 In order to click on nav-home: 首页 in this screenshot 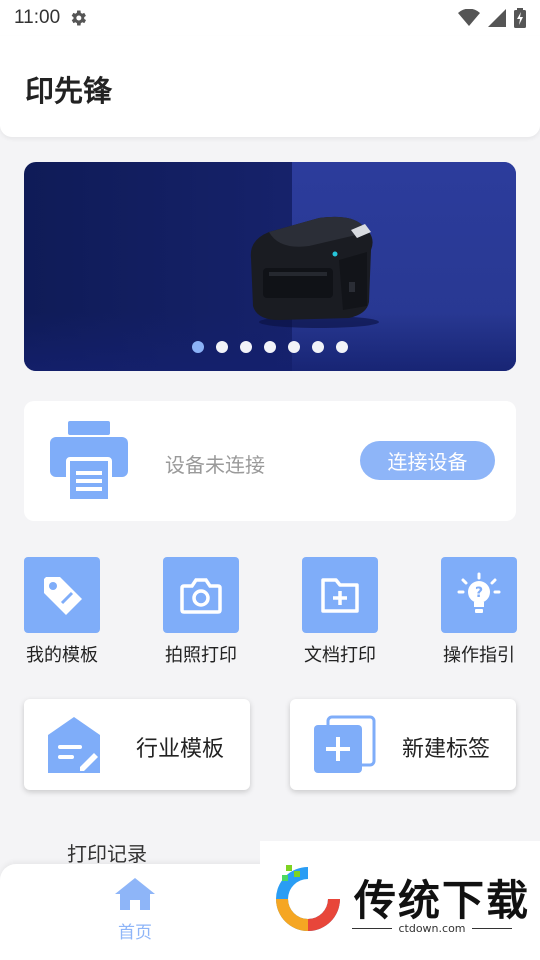, I will do `click(135, 909)`.